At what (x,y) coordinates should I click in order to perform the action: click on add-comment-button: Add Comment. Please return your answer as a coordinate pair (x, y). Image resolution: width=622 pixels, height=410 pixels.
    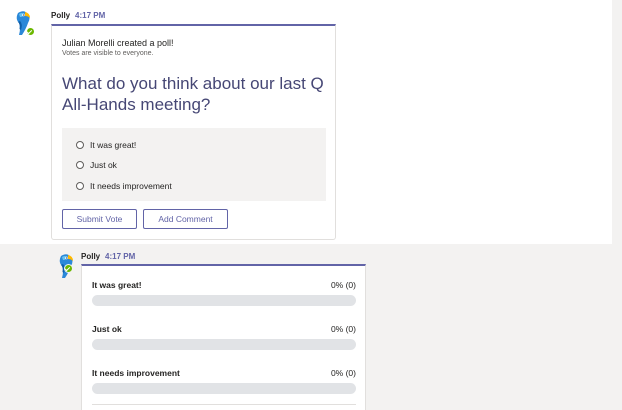
    Looking at the image, I should click on (185, 219).